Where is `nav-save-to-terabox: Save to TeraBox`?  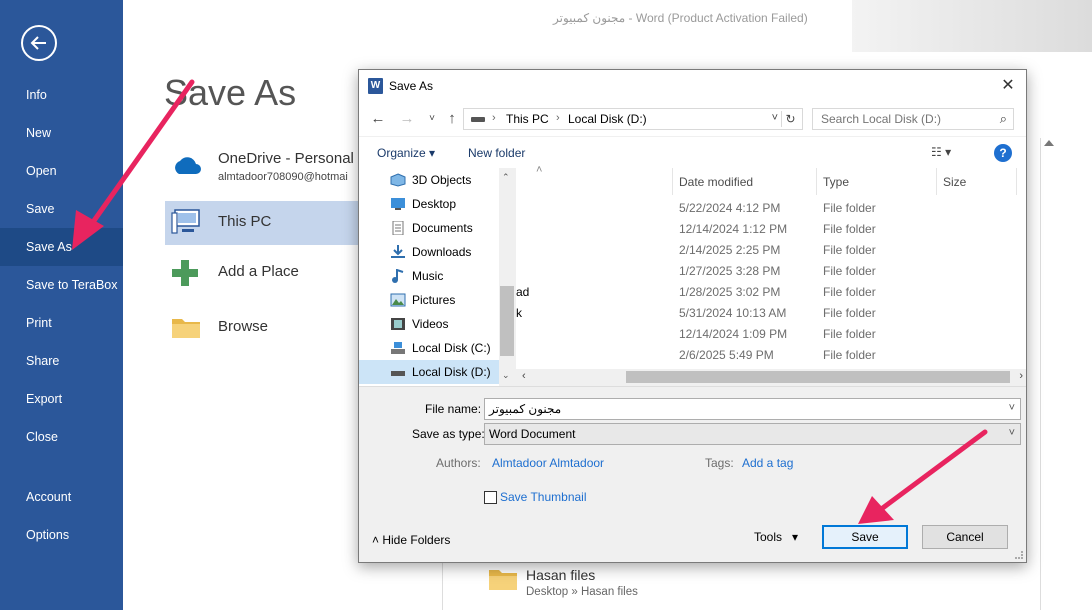 nav-save-to-terabox: Save to TeraBox is located at coordinates (61, 285).